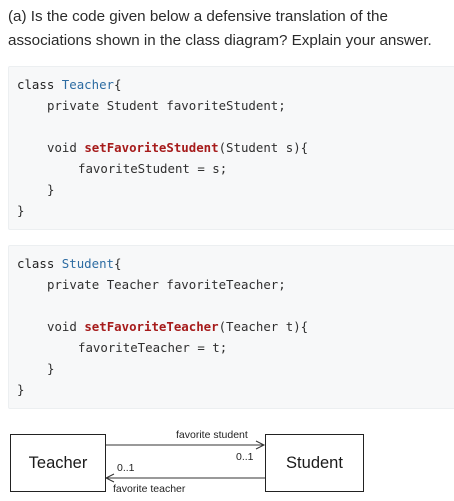 The height and width of the screenshot is (501, 454). What do you see at coordinates (263, 326) in the screenshot?
I see `method-params: (Teacher t){` at bounding box center [263, 326].